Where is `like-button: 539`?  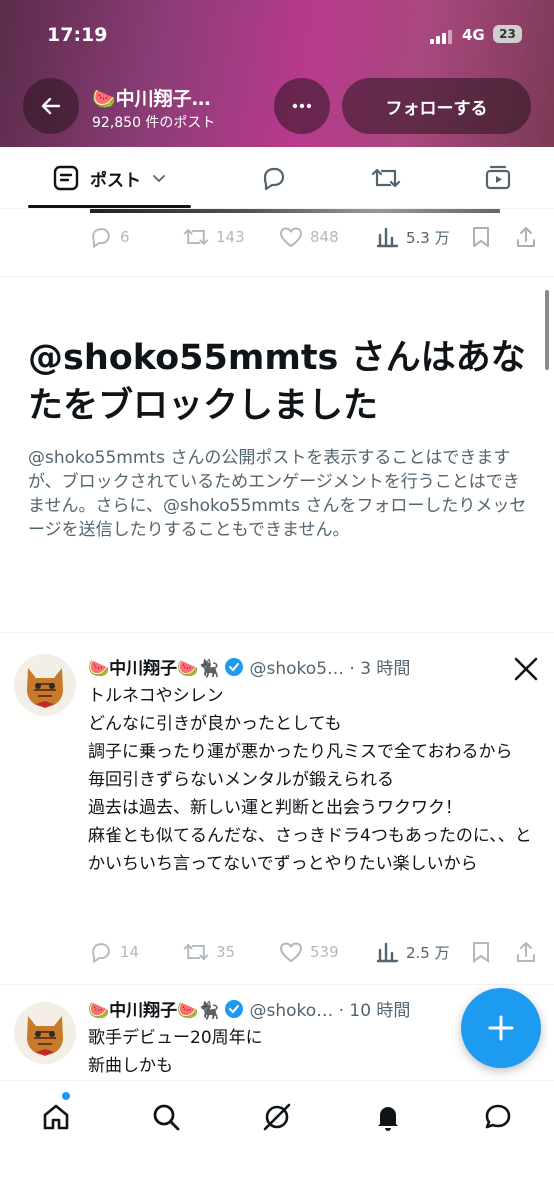 like-button: 539 is located at coordinates (308, 952).